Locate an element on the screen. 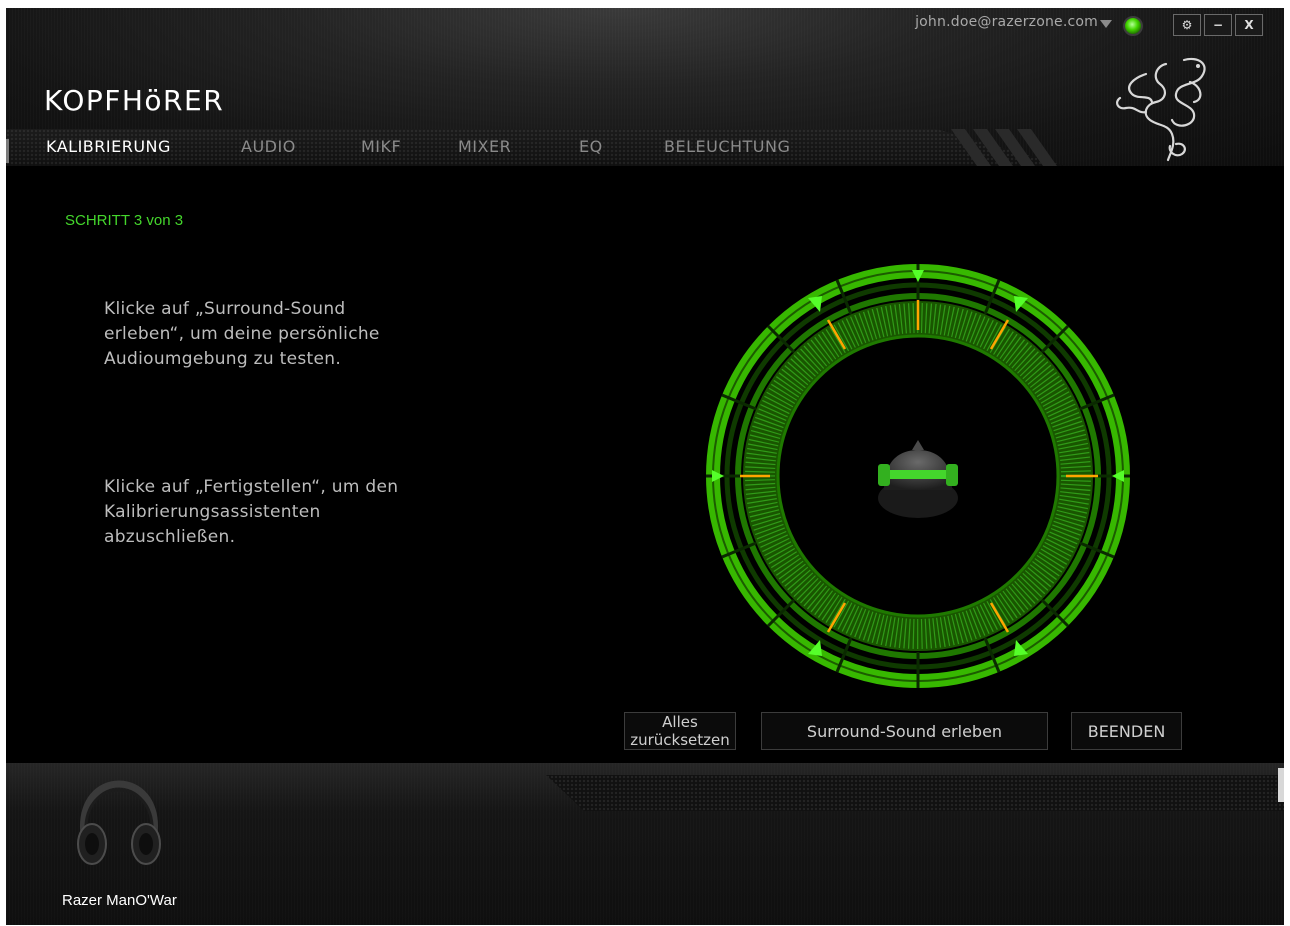  surround-sound-button: Surround-Sound erleben is located at coordinates (904, 731).